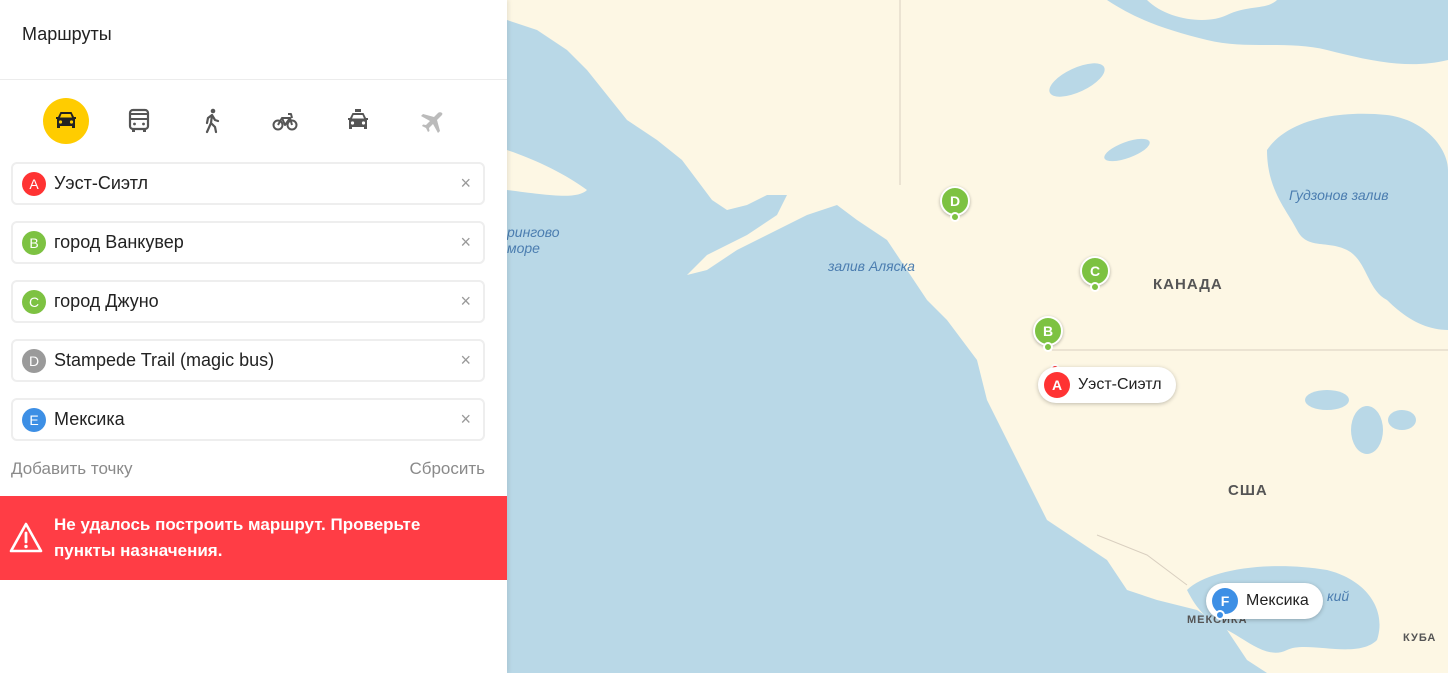  What do you see at coordinates (1248, 490) in the screenshot?
I see `map-label-usa: США` at bounding box center [1248, 490].